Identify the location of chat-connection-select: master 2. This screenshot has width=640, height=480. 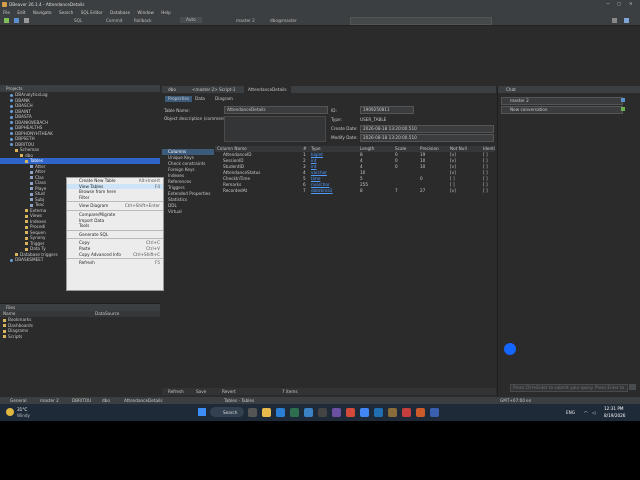
(562, 101).